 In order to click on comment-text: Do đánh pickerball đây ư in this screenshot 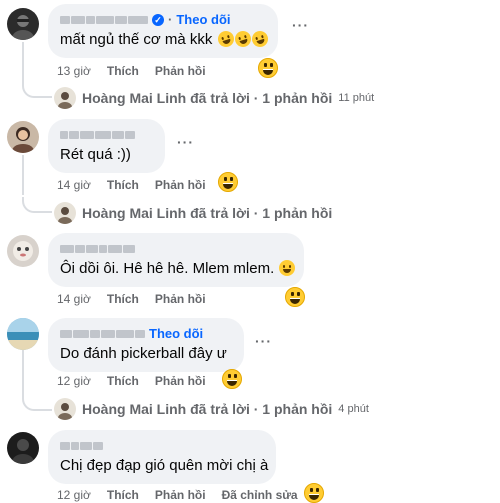, I will do `click(143, 353)`.